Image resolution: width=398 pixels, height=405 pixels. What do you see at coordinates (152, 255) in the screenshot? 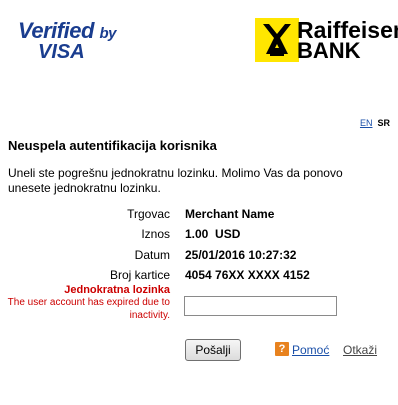
I see `date-label: Datum` at bounding box center [152, 255].